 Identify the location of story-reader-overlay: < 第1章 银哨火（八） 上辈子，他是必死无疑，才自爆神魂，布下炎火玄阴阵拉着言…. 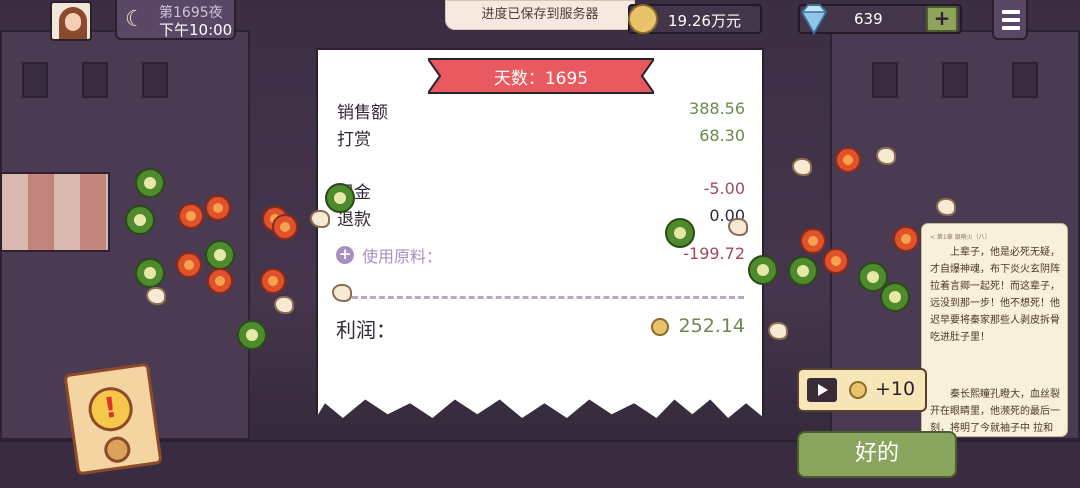
(994, 330).